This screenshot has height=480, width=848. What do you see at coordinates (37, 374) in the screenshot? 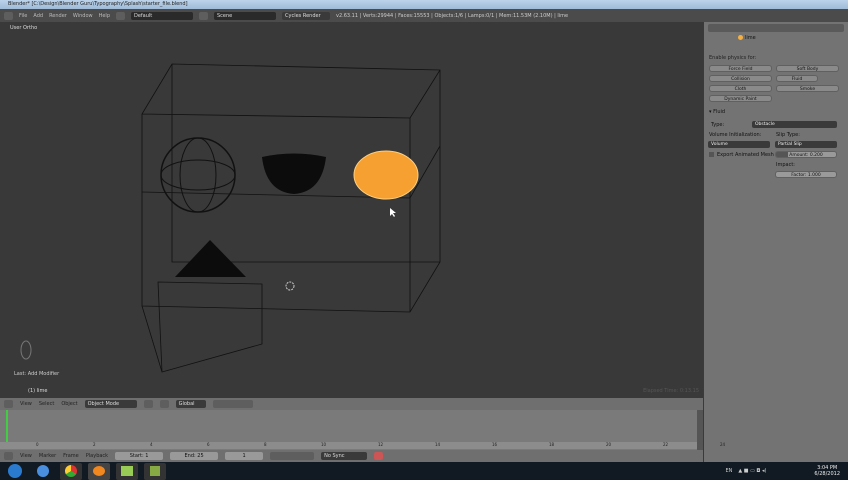
I see `last-operator: Last: Add Modifier` at bounding box center [37, 374].